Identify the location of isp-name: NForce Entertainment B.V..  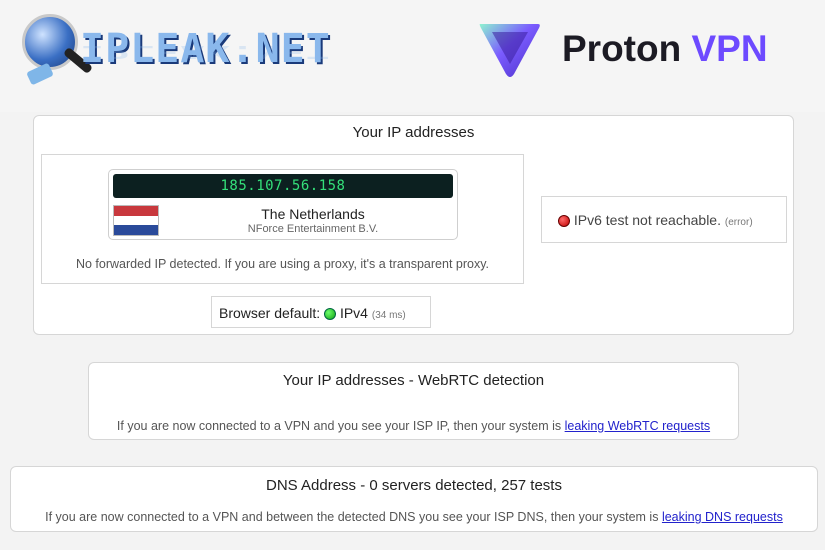
(313, 229).